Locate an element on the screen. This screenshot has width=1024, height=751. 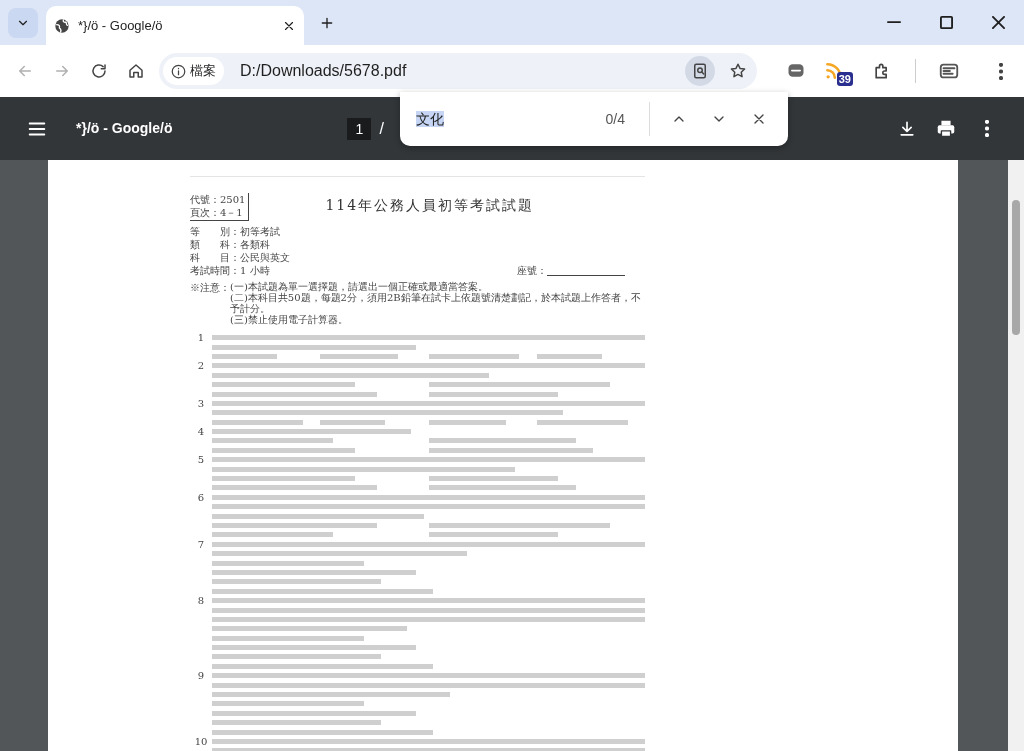
note-text: (一)本試題為單一選擇題，請選出一個正確或最適當答案。 is located at coordinates (359, 286).